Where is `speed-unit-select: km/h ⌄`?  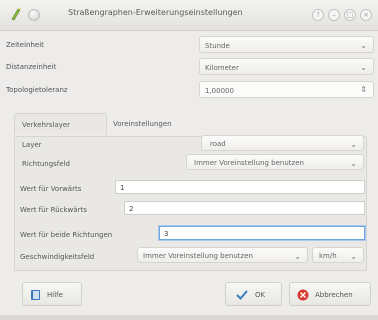 speed-unit-select: km/h ⌄ is located at coordinates (338, 255).